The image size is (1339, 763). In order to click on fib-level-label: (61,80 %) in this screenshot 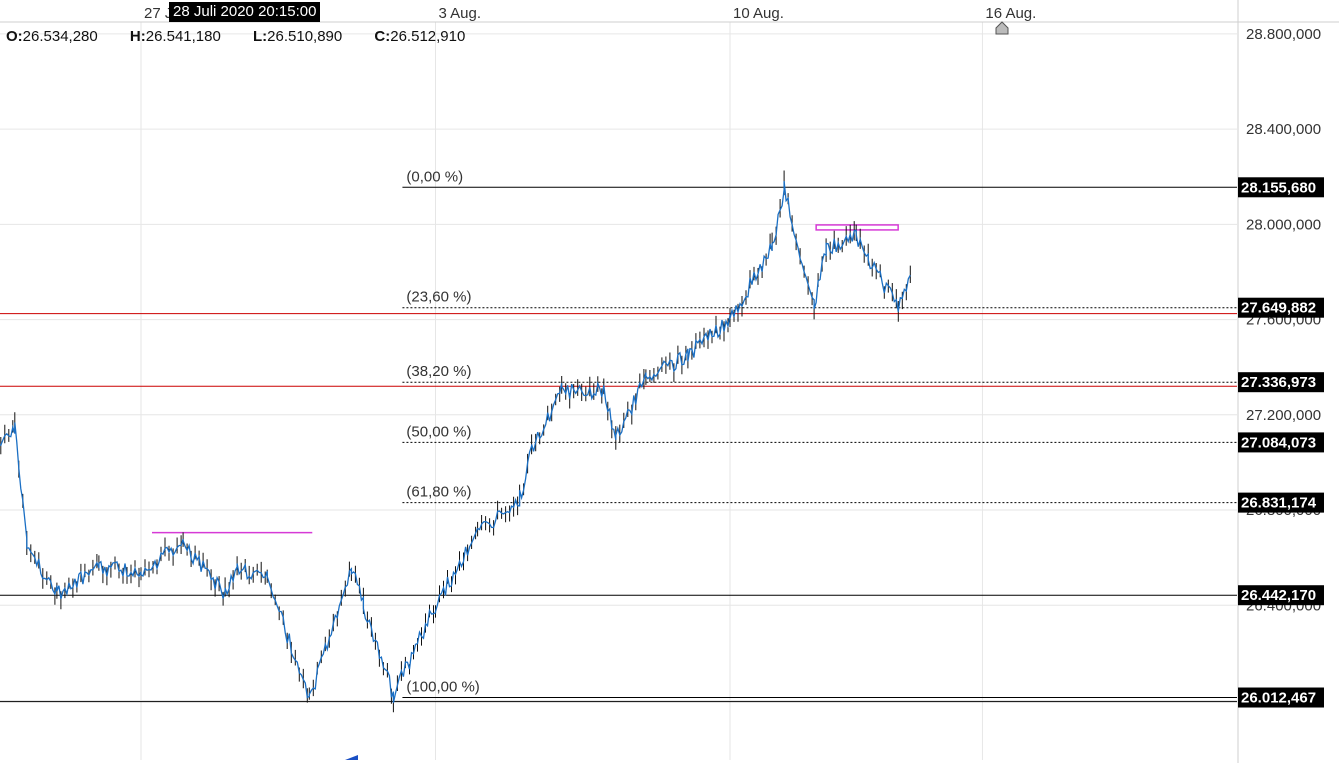, I will do `click(438, 492)`.